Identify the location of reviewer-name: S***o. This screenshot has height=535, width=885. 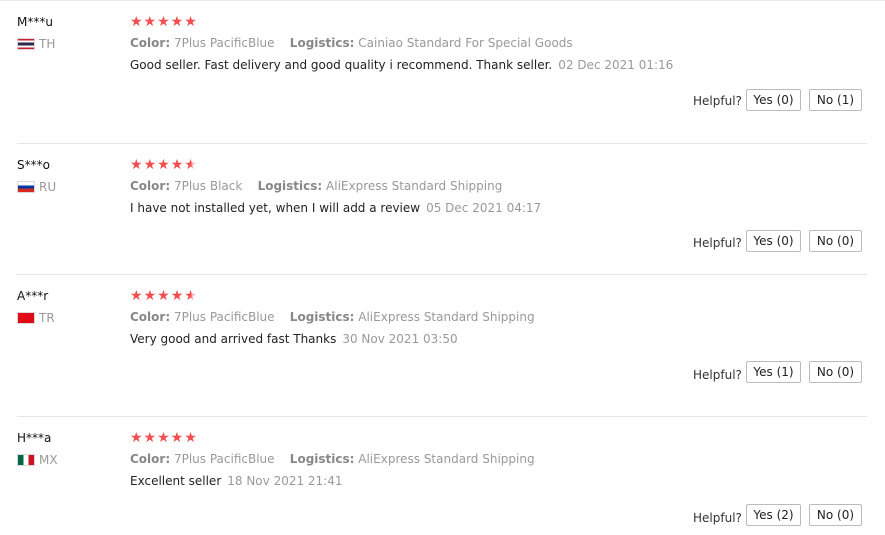
(33, 165).